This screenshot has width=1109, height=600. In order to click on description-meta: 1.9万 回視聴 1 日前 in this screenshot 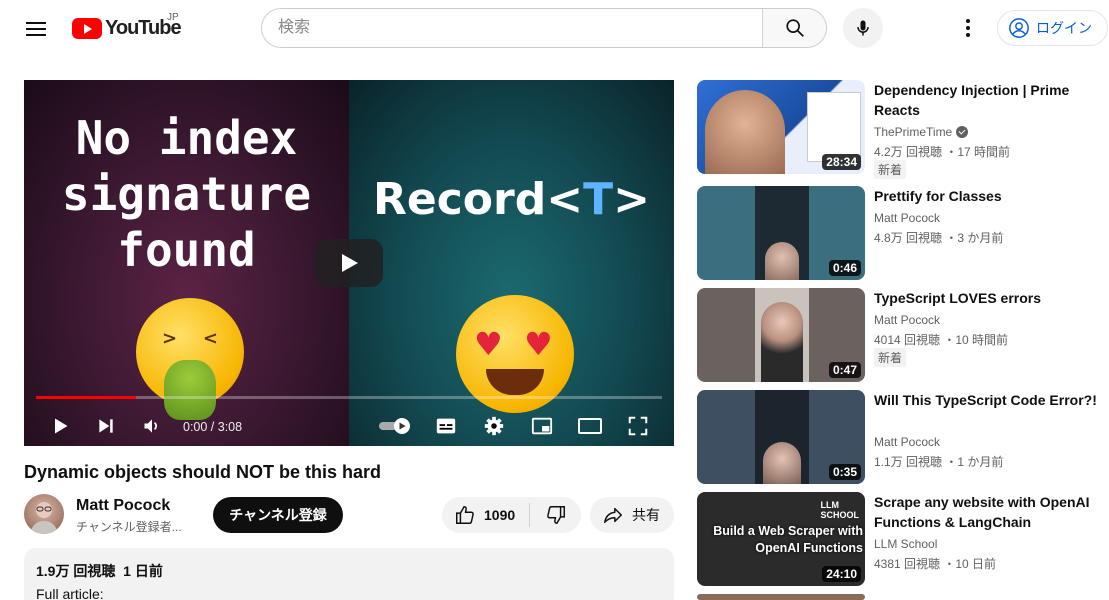, I will do `click(349, 571)`.